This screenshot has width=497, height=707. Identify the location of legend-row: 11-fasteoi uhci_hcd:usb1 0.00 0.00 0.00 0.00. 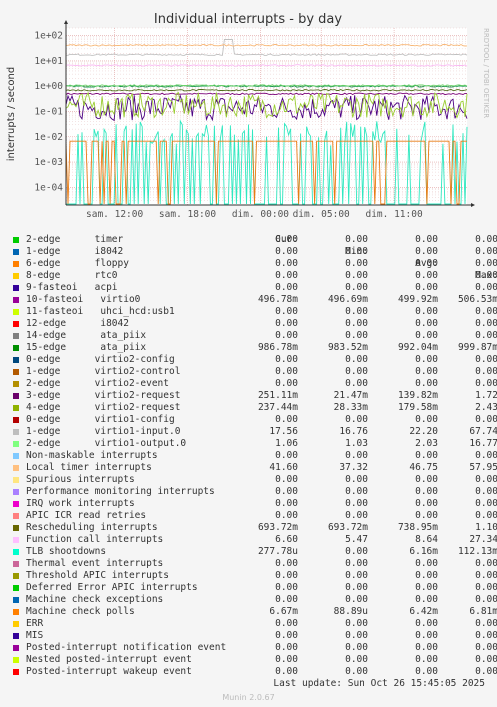
(254, 312).